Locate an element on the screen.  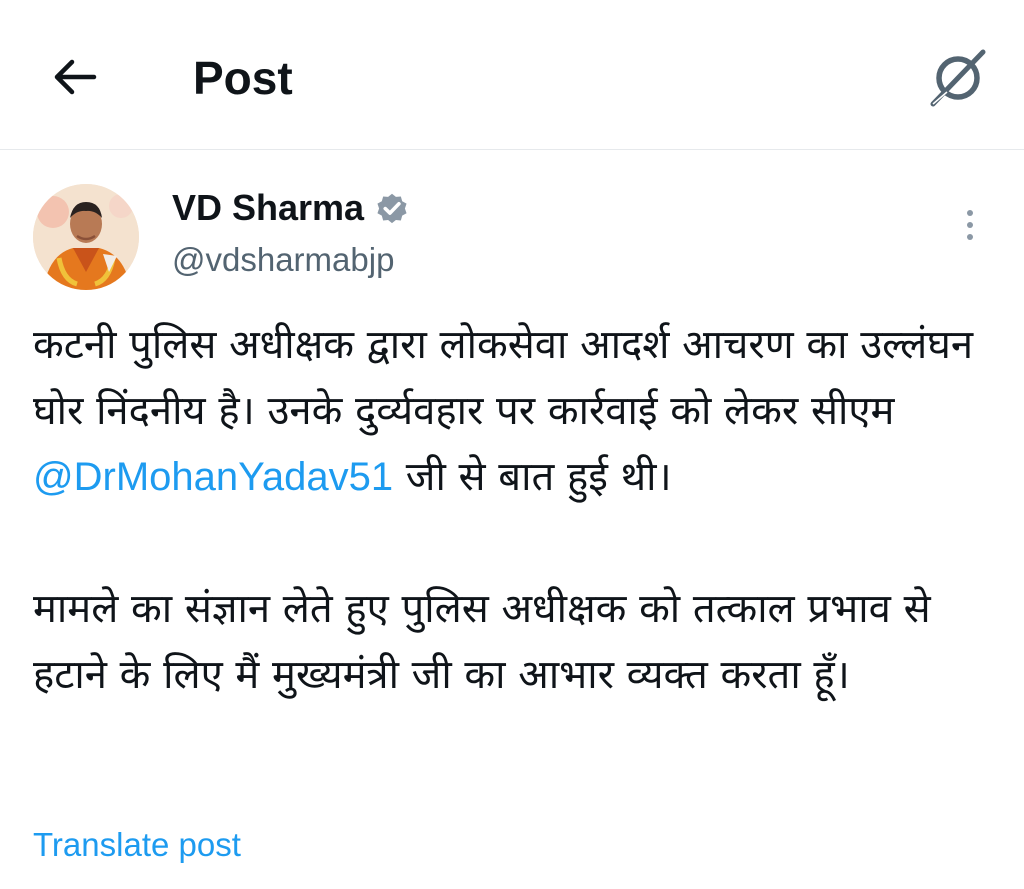
translate-post-link: Translate post is located at coordinates (137, 845).